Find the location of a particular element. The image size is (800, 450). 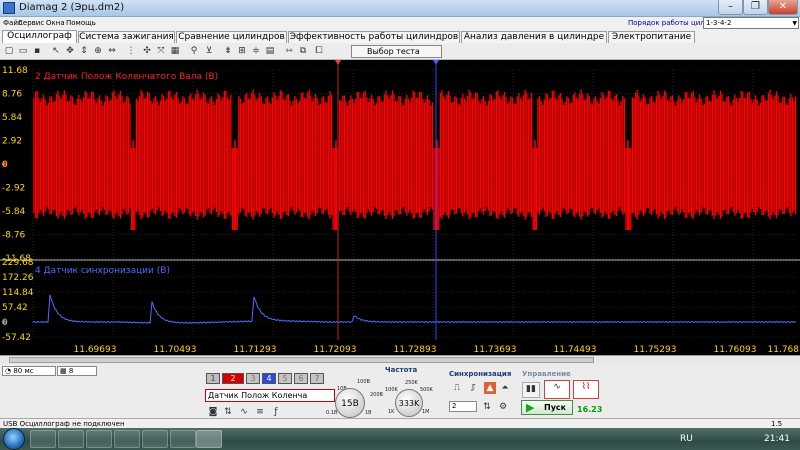

taskbar-chrome-icon is located at coordinates (183, 439).